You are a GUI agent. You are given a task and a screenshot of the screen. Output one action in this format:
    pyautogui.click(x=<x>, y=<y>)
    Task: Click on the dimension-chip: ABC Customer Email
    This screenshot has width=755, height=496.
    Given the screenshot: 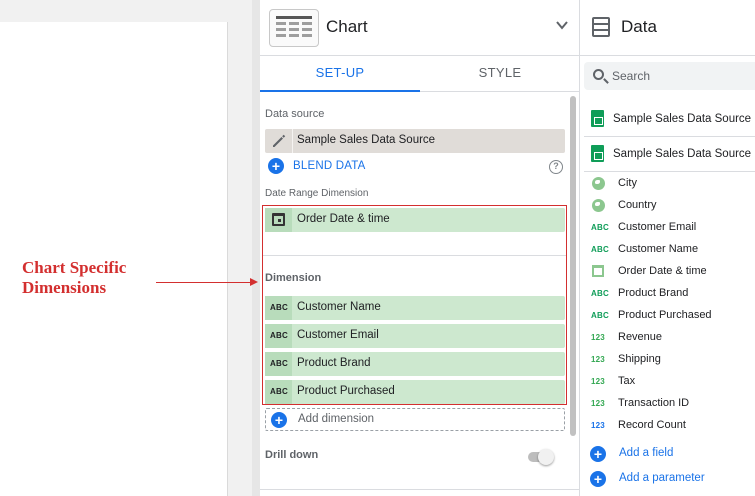 What is the action you would take?
    pyautogui.click(x=415, y=336)
    